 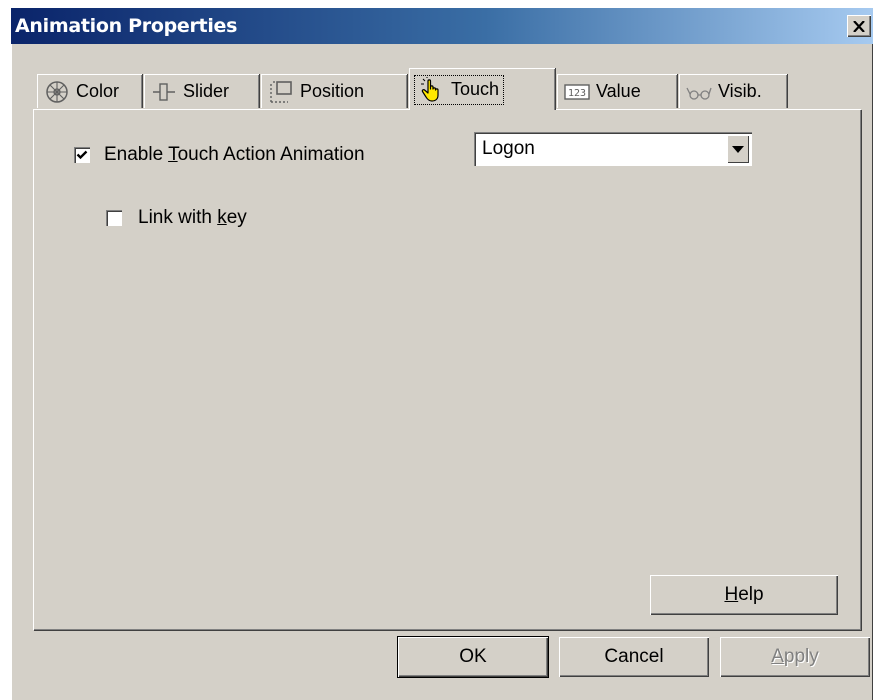 What do you see at coordinates (473, 657) in the screenshot?
I see `ok-button: OK` at bounding box center [473, 657].